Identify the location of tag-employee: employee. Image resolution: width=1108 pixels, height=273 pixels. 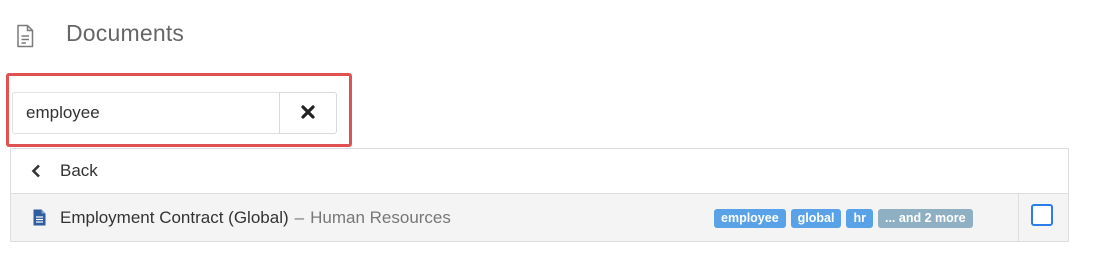
(750, 218).